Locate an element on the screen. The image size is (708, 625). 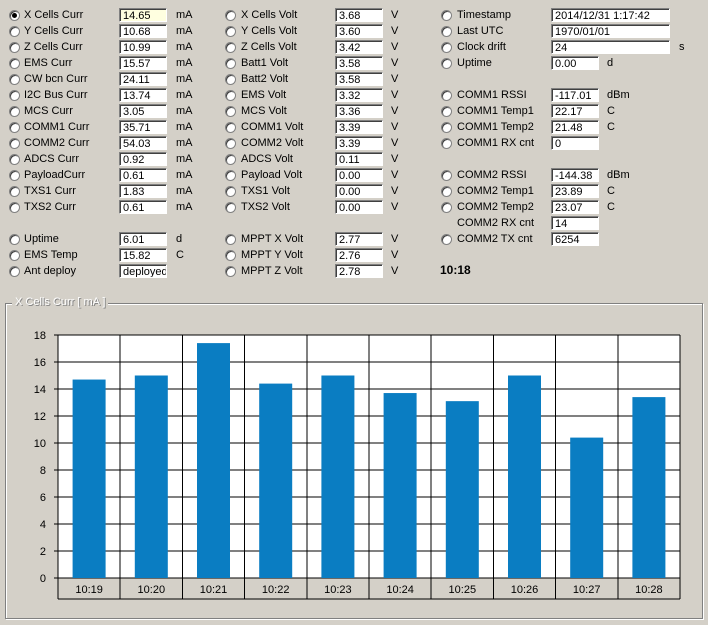
x-tick-label: 10:27 is located at coordinates (587, 590).